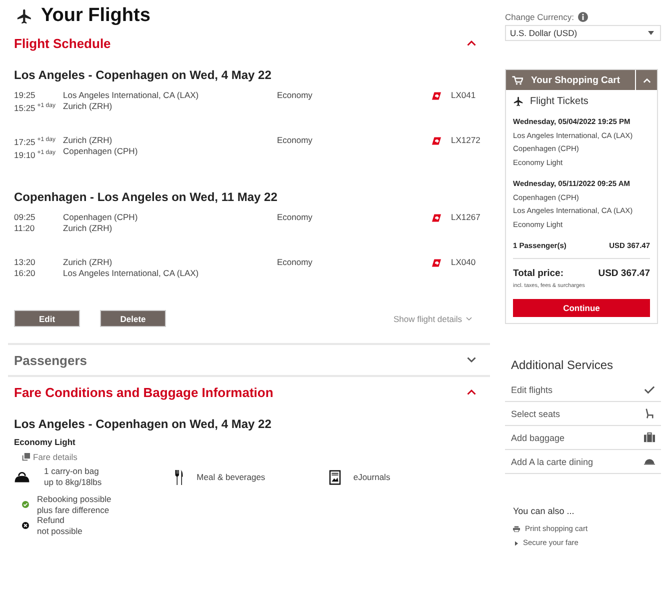 The height and width of the screenshot is (591, 670). I want to click on flight-number: LX1272, so click(466, 140).